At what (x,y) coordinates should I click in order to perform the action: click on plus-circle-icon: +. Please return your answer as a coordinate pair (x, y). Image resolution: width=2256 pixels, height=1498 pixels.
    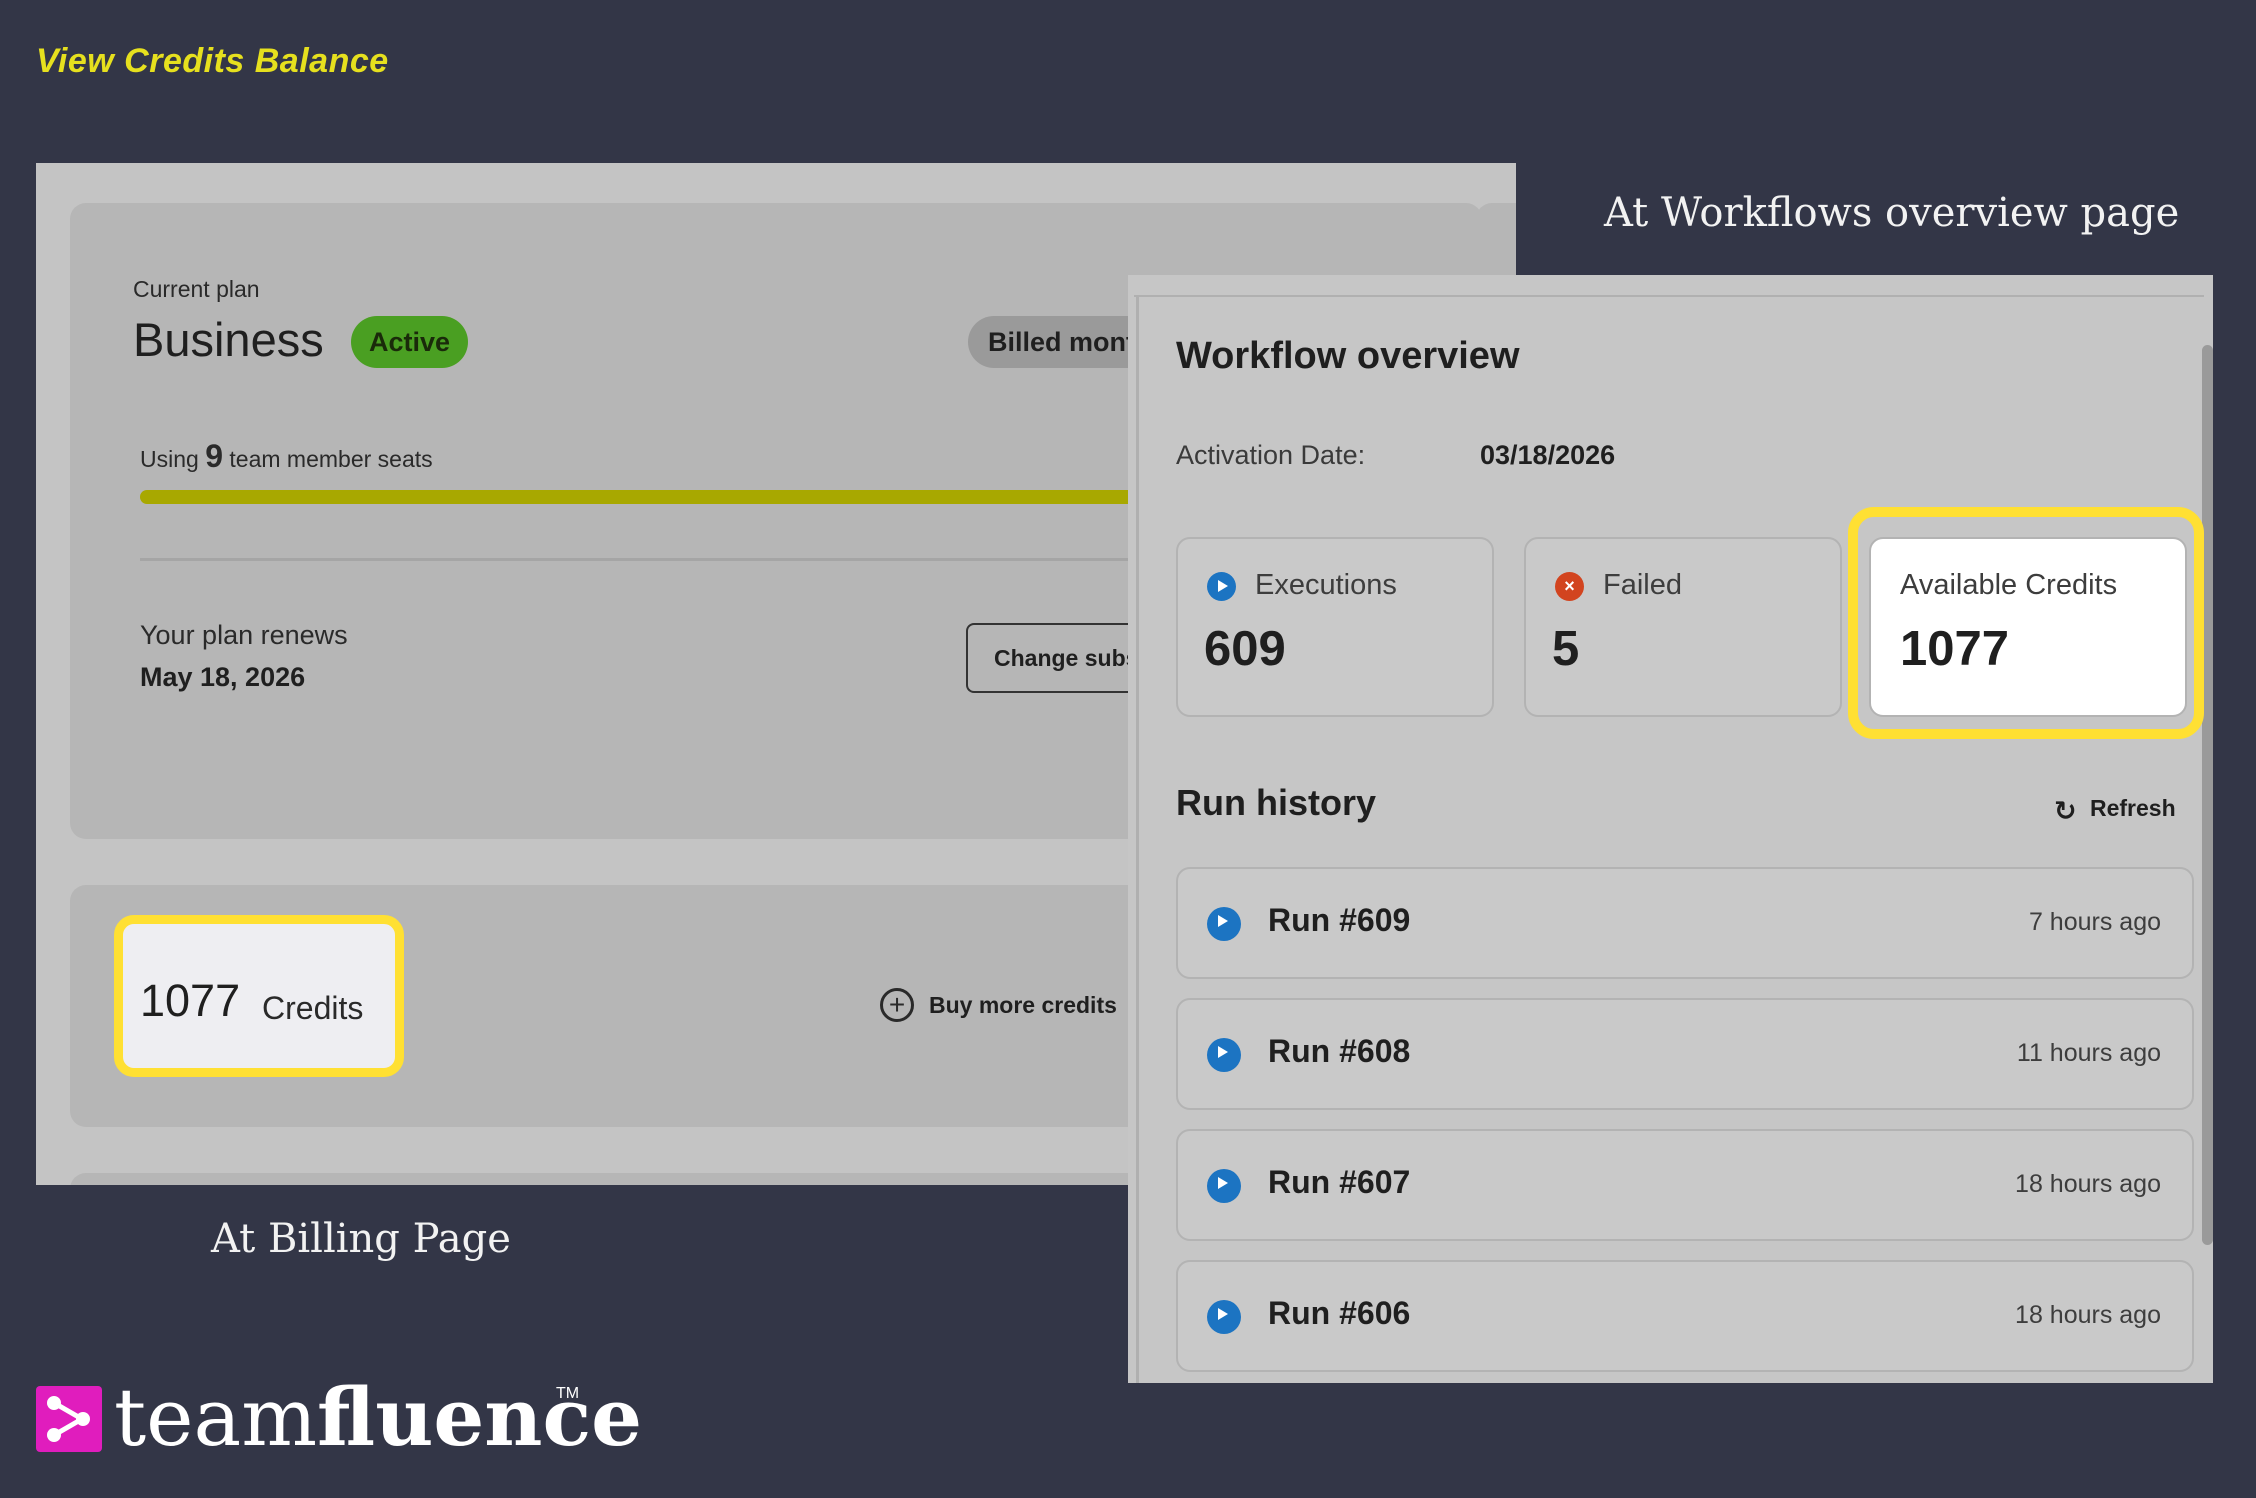
    Looking at the image, I should click on (897, 1005).